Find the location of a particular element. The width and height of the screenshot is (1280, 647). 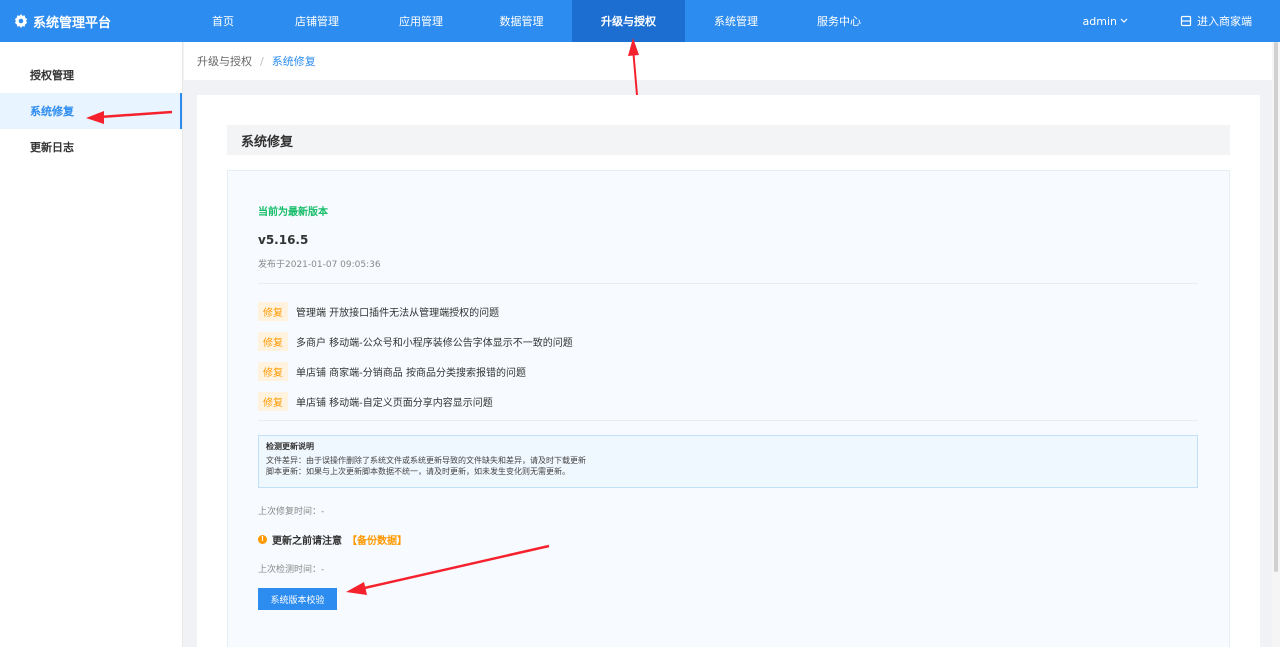

page-scrollbar is located at coordinates (1276, 344).